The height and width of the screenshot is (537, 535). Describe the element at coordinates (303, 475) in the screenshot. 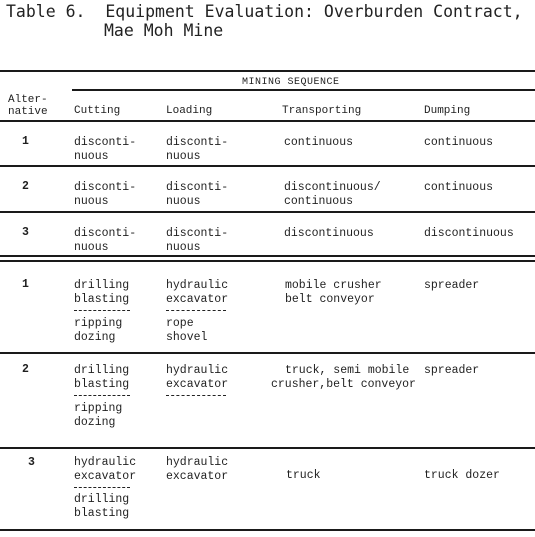

I see `transporting-cell: truck` at that location.